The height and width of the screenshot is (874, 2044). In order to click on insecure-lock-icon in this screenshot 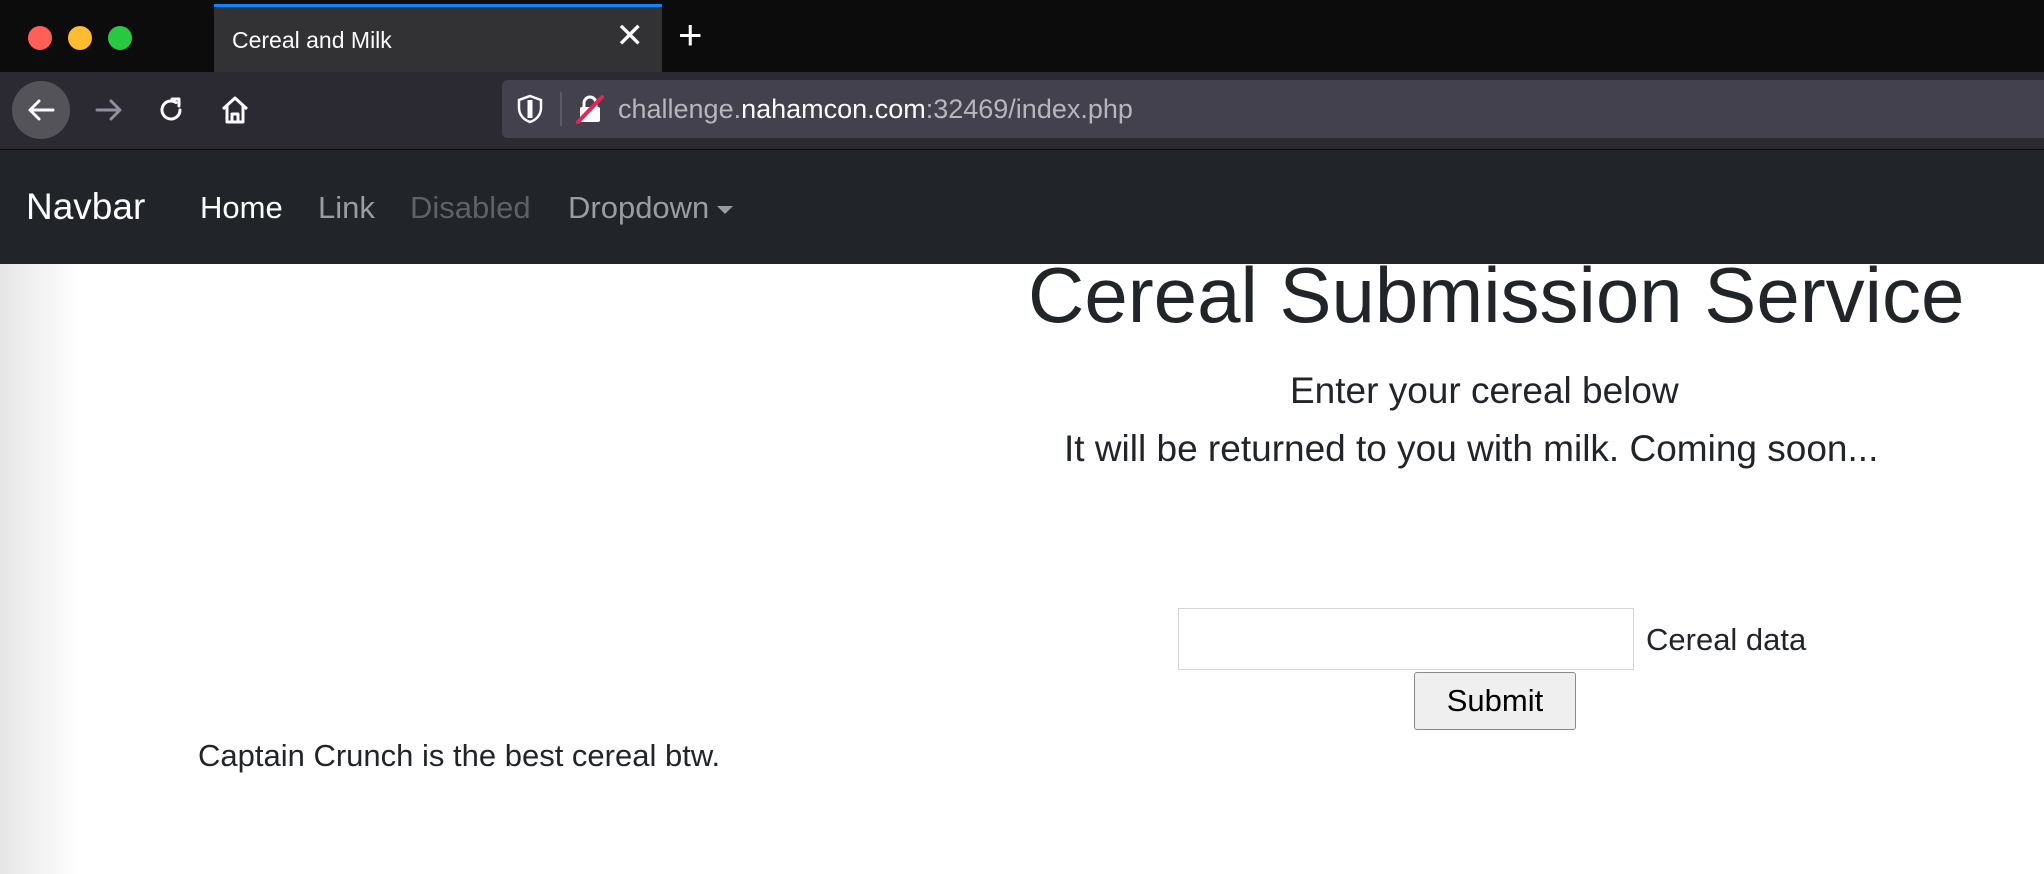, I will do `click(590, 109)`.